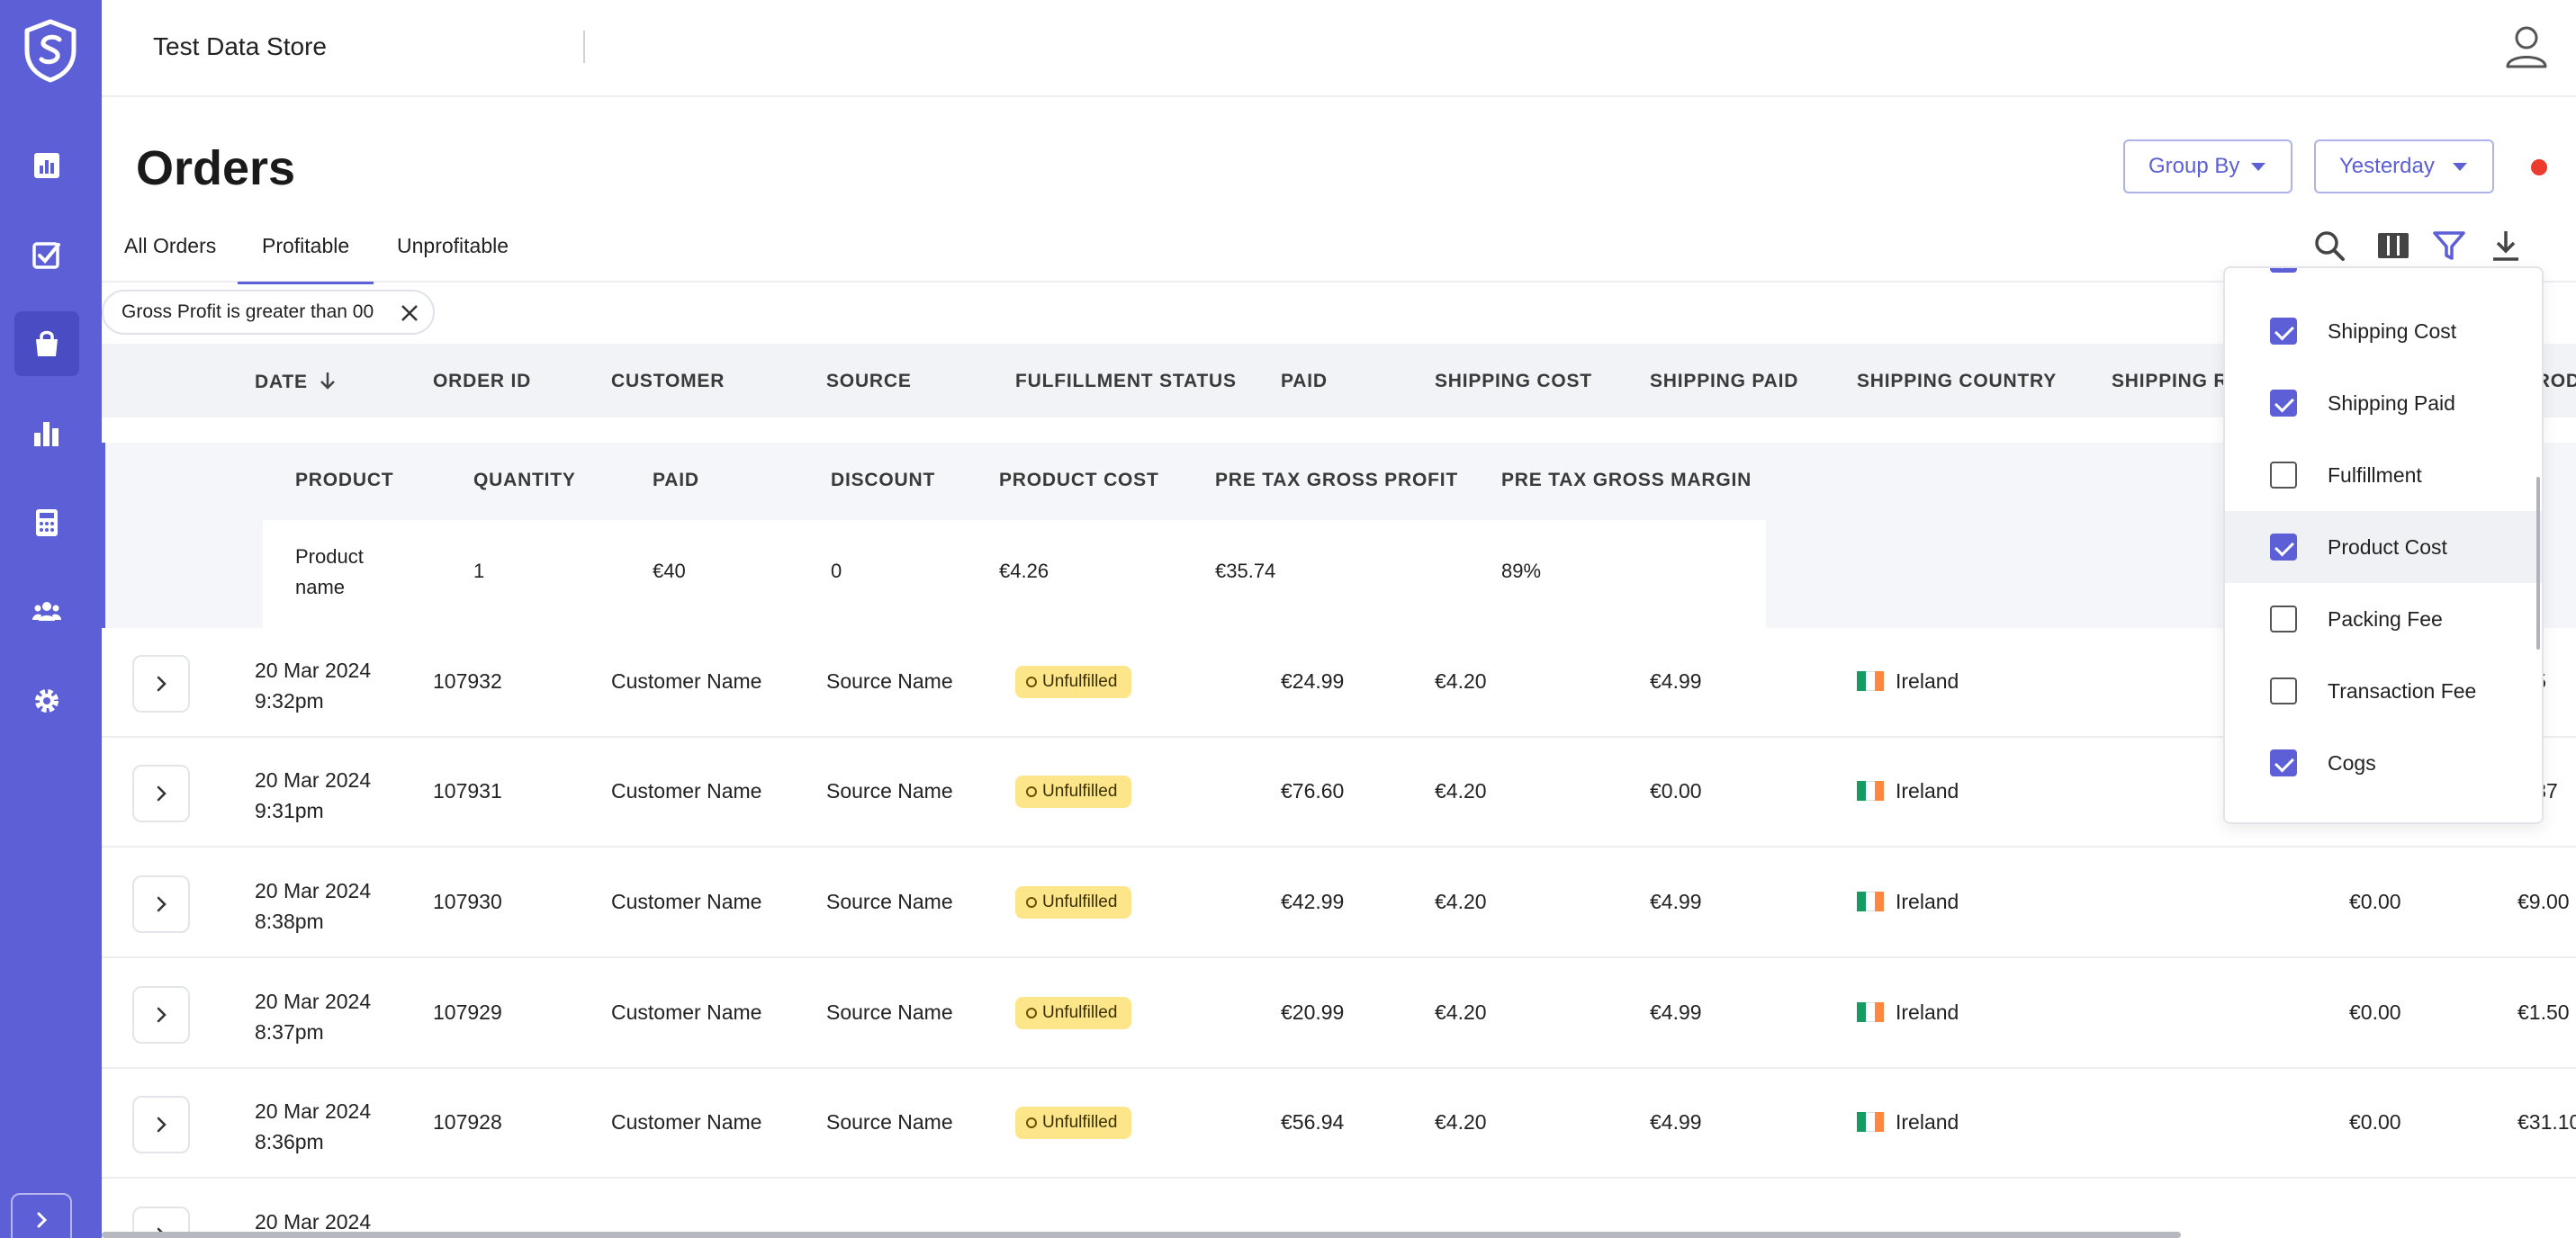 Image resolution: width=2576 pixels, height=1238 pixels. What do you see at coordinates (479, 571) in the screenshot?
I see `product-quantity: 1` at bounding box center [479, 571].